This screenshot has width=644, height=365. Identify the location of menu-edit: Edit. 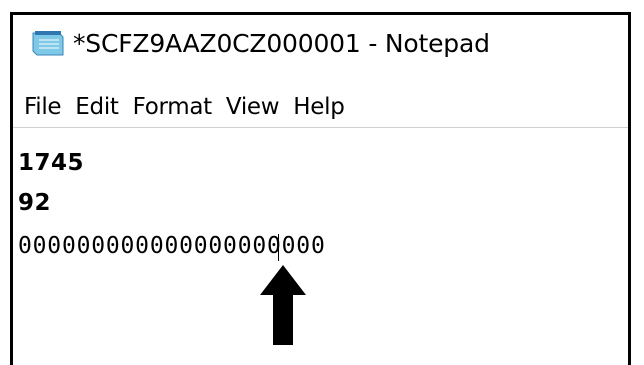
(97, 107).